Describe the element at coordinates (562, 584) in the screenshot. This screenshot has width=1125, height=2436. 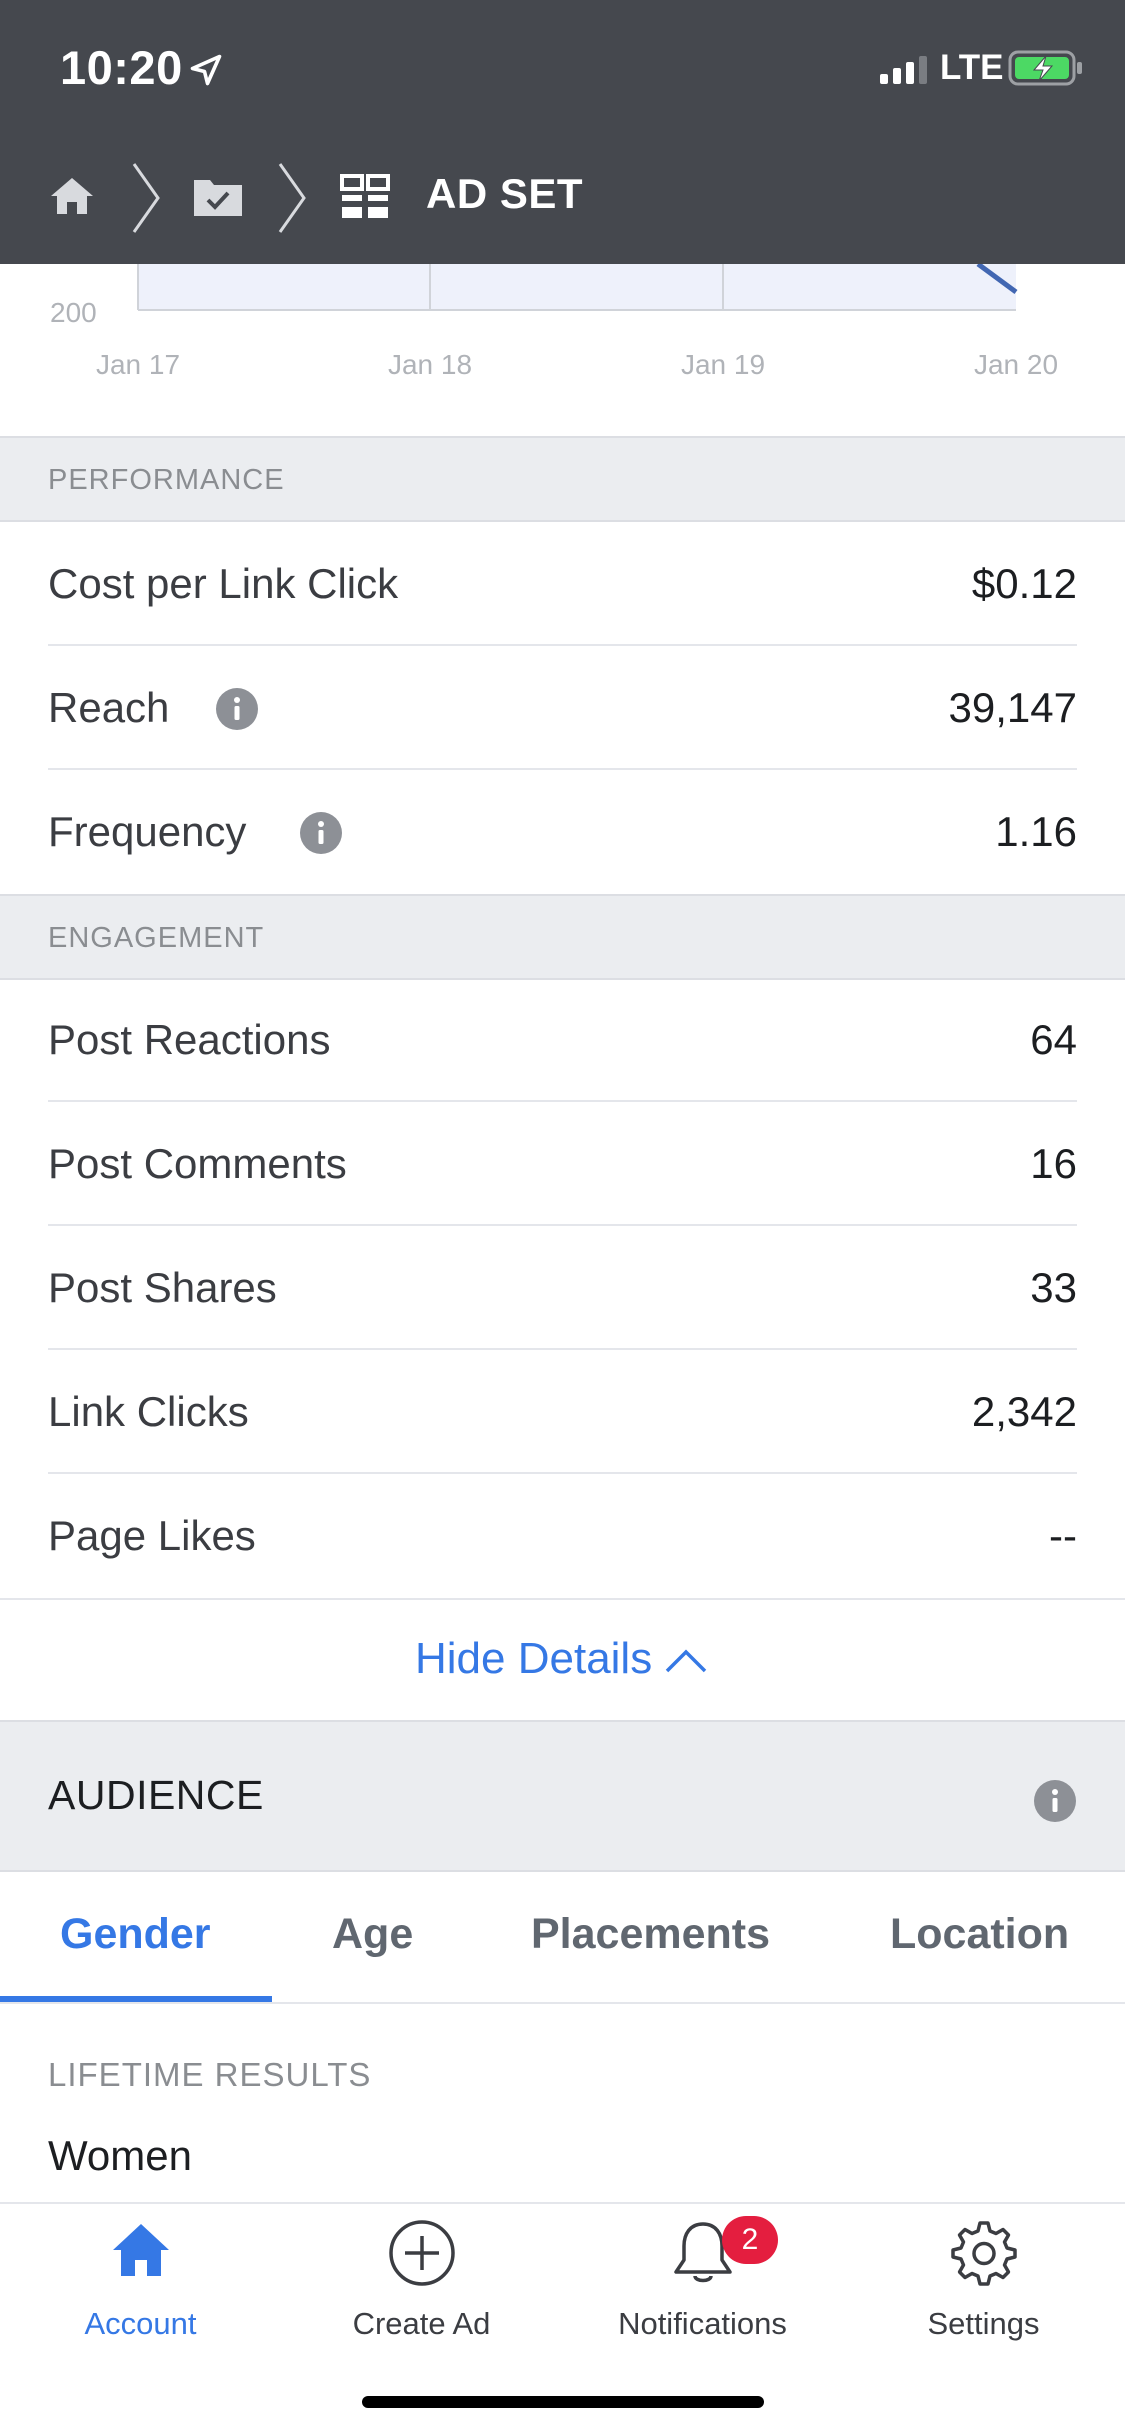
I see `metric-row-cost-per-link-click: Cost per Link Click $0.12` at that location.